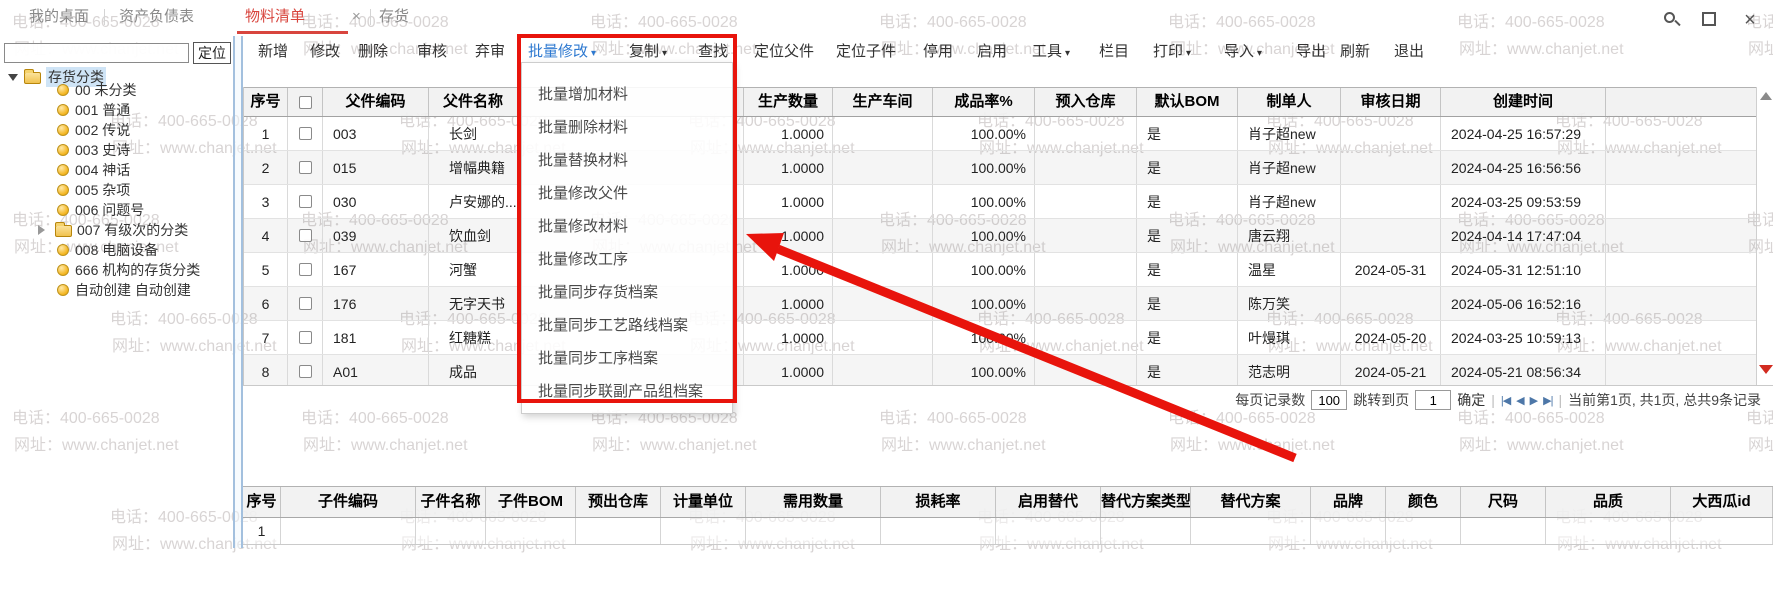 Image resolution: width=1773 pixels, height=607 pixels. Describe the element at coordinates (1329, 400) in the screenshot. I see `page-size-input` at that location.